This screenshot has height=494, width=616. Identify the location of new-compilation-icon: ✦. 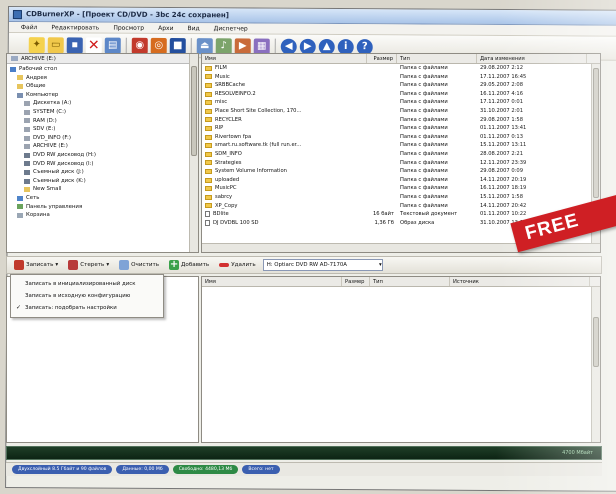
(36, 44).